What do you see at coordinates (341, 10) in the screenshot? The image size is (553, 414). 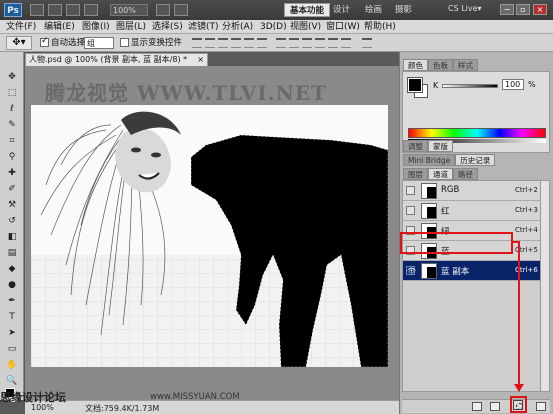 I see `workspace-design-button: 设计` at bounding box center [341, 10].